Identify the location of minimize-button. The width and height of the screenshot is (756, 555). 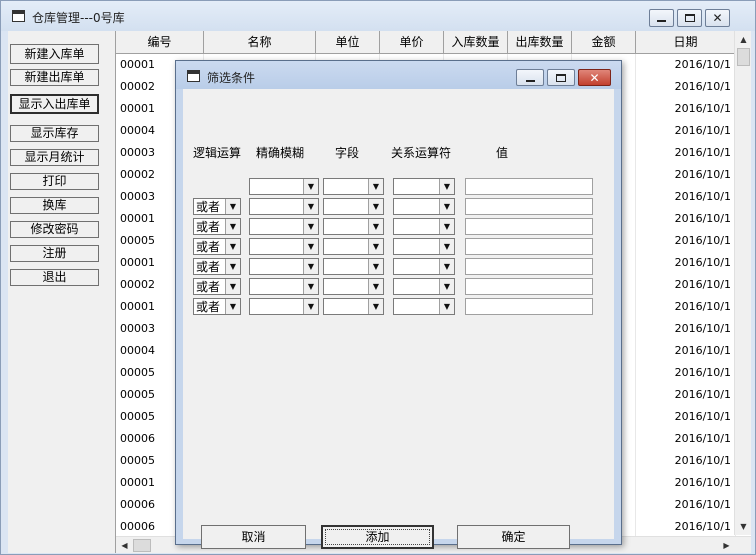
(661, 18).